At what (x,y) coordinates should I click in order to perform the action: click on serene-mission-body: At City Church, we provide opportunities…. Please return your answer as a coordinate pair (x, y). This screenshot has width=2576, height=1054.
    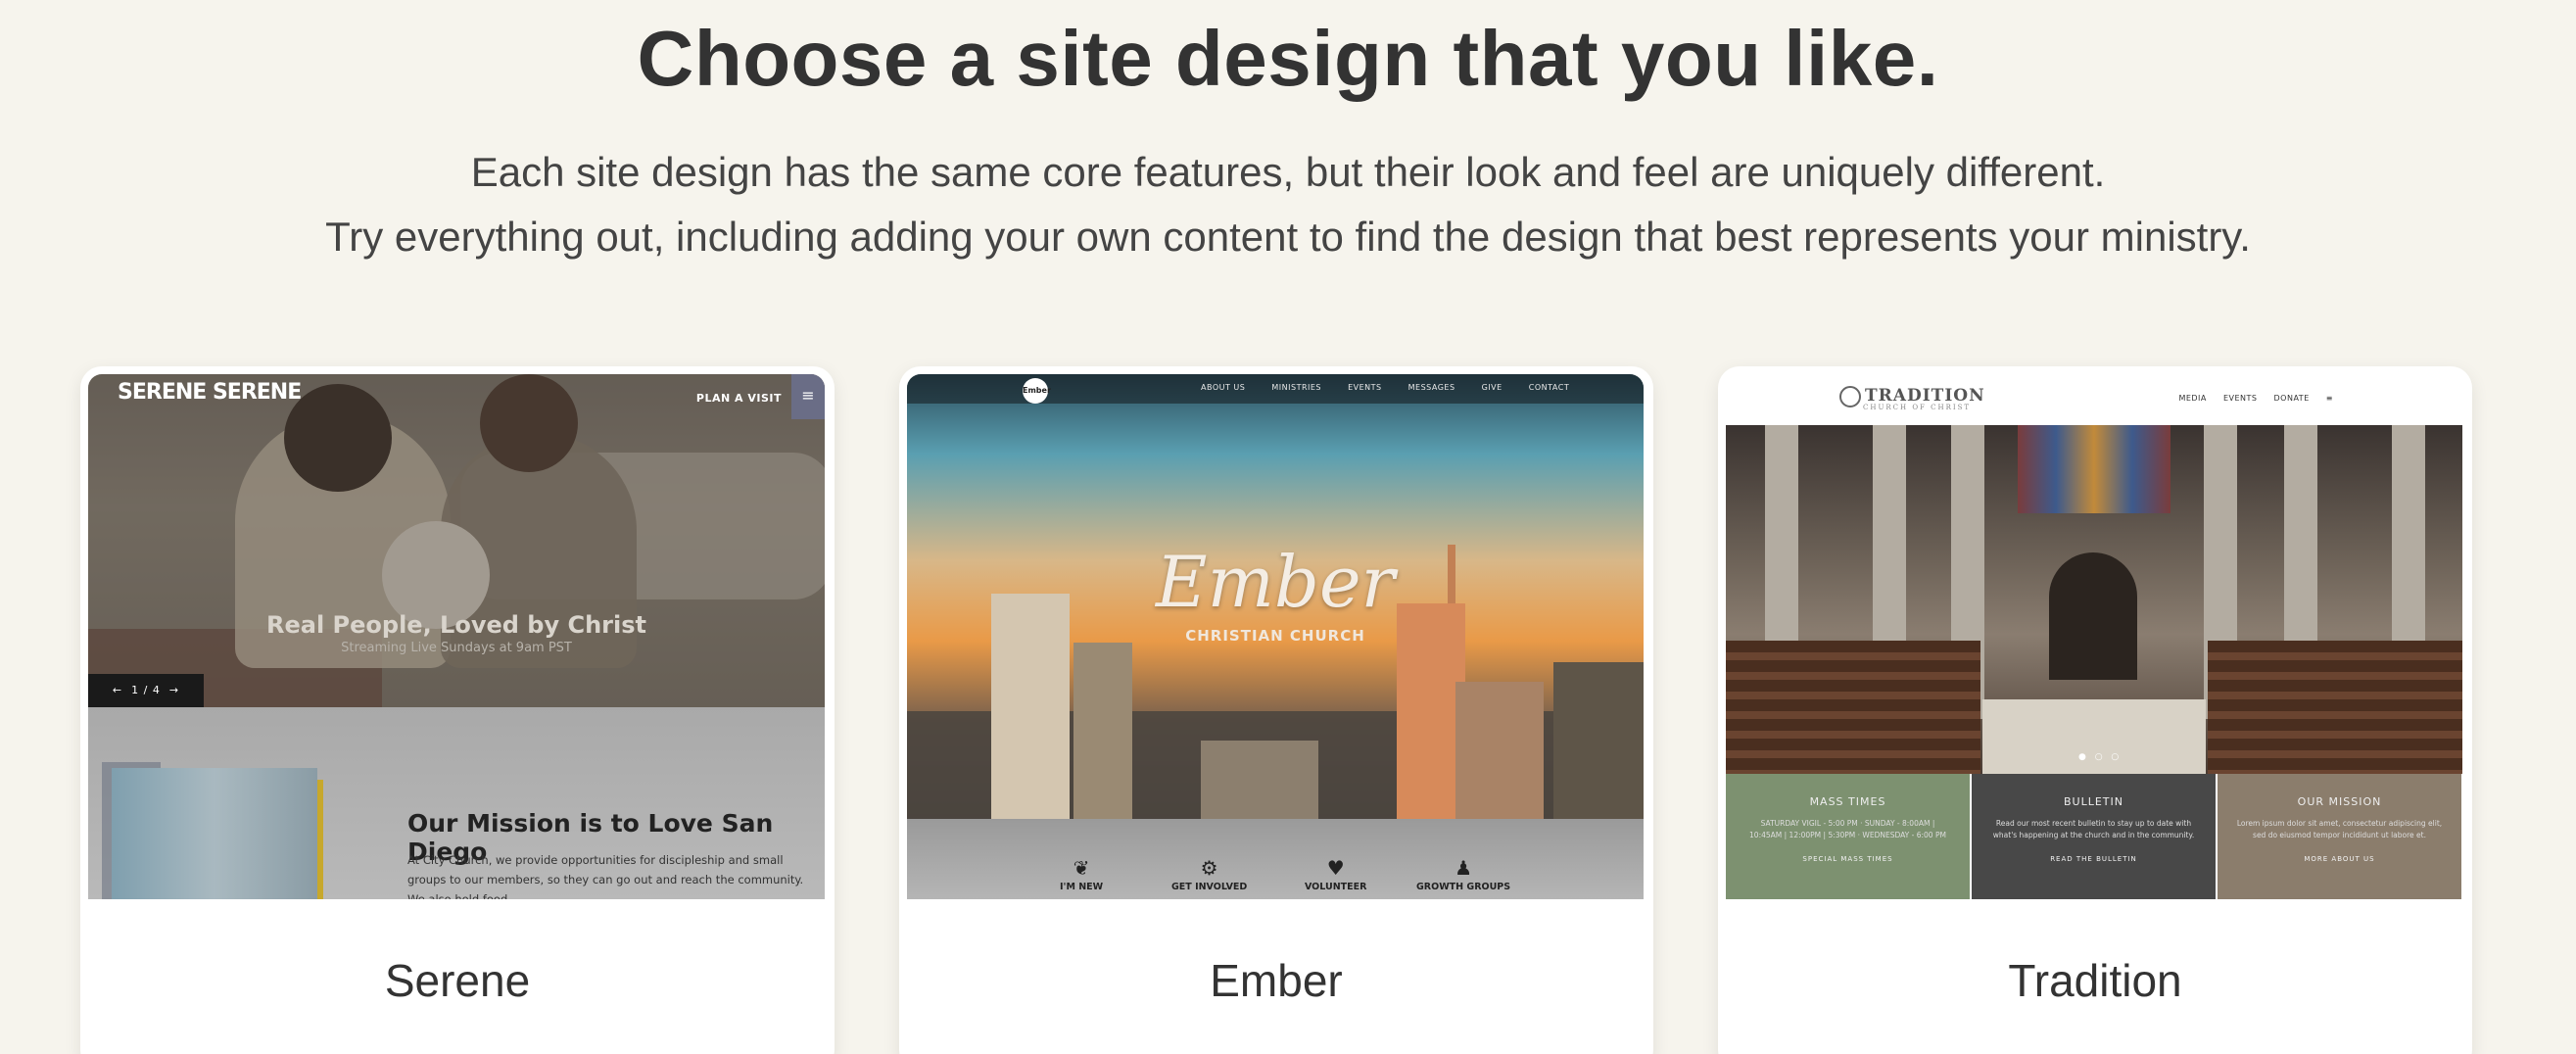
    Looking at the image, I should click on (605, 876).